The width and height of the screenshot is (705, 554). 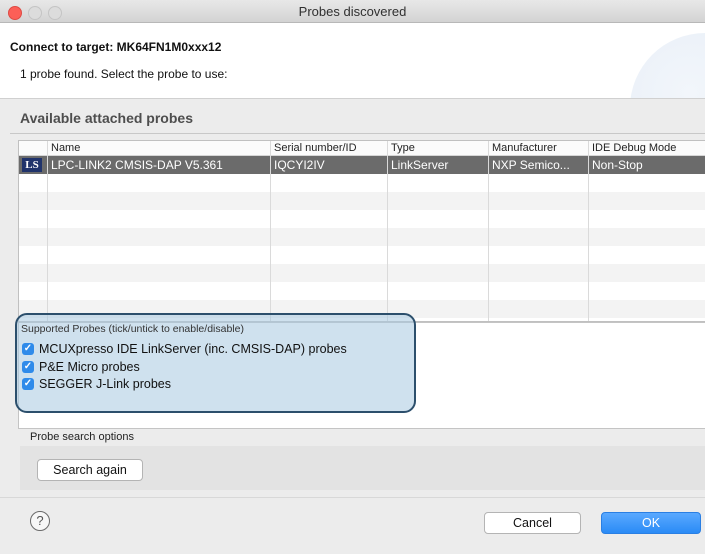 I want to click on probe-option-label: SEGGER J-Link probes, so click(x=105, y=384).